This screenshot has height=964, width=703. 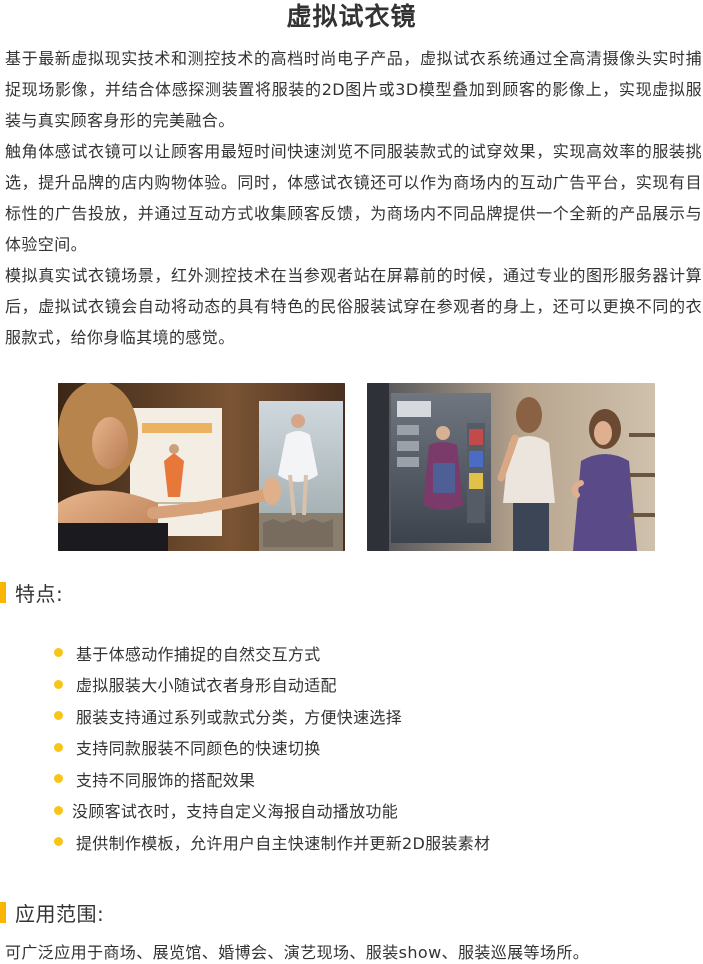 What do you see at coordinates (206, 686) in the screenshot?
I see `feature-text: 虚拟服装大小随试衣者身形自动适配` at bounding box center [206, 686].